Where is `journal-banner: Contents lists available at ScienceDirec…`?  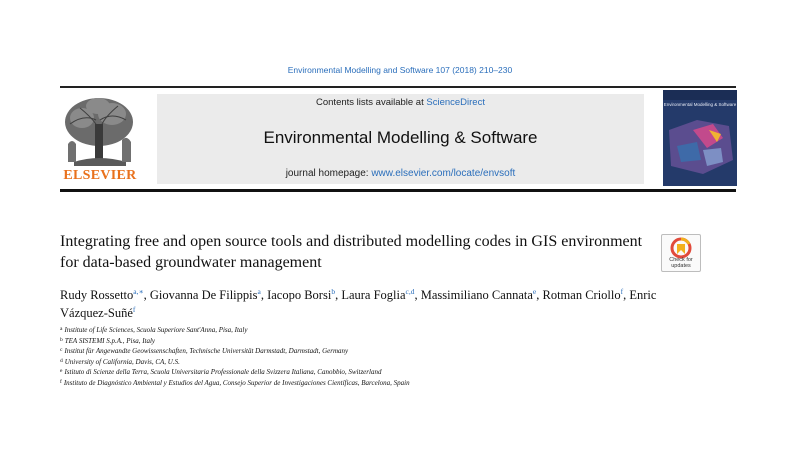
journal-banner: Contents lists available at ScienceDirec… is located at coordinates (400, 139).